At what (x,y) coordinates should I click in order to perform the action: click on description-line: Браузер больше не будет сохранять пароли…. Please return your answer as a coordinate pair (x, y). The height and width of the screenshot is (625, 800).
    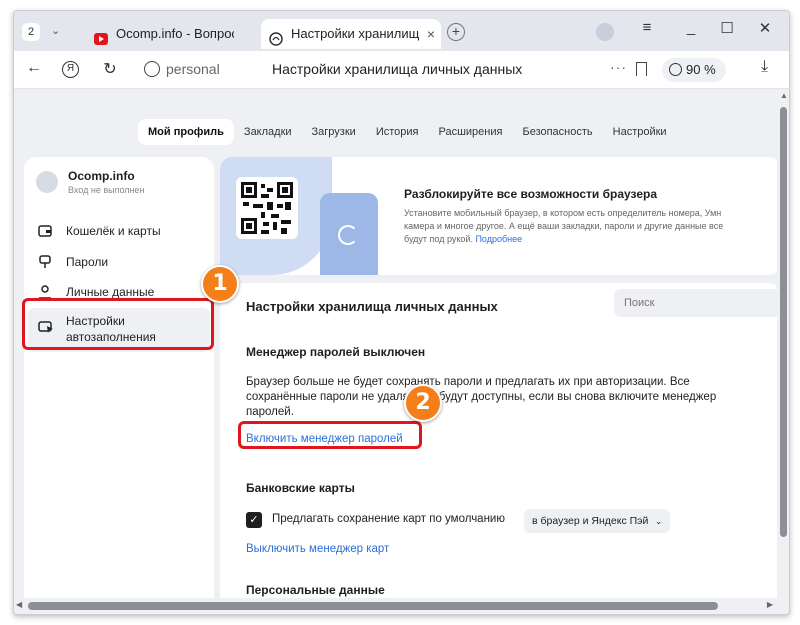
    Looking at the image, I should click on (468, 382).